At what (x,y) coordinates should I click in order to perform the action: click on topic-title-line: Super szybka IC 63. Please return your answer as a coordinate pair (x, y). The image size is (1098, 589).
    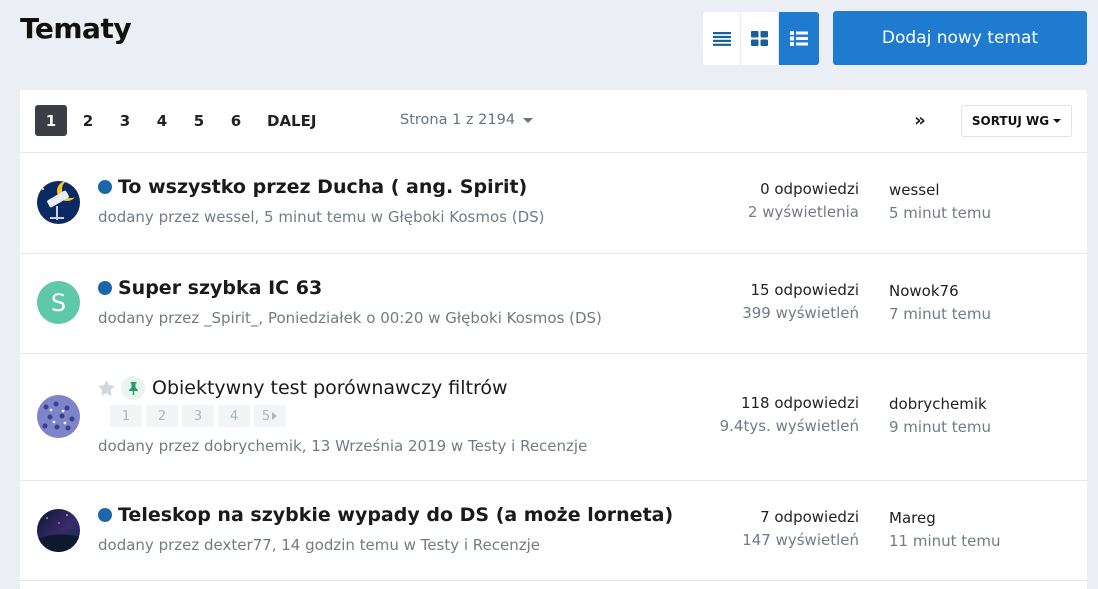
    Looking at the image, I should click on (210, 288).